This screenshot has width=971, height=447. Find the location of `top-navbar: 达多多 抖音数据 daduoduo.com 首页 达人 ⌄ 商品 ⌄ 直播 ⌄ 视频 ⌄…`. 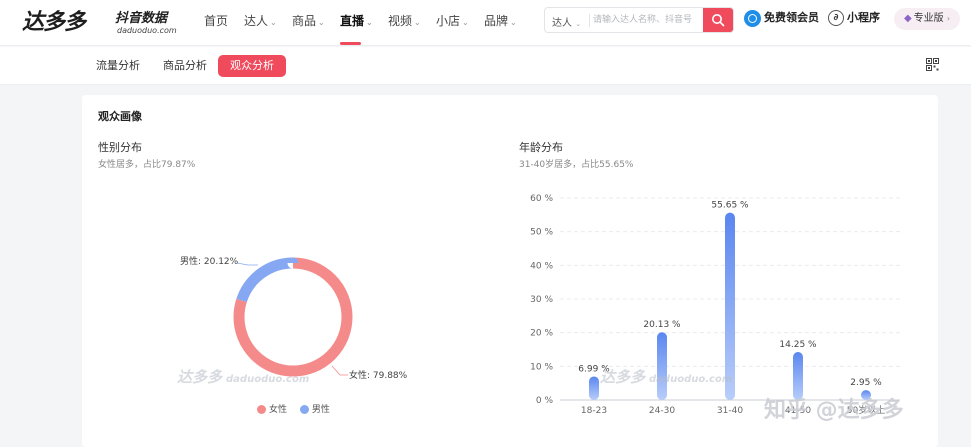

top-navbar: 达多多 抖音数据 daduoduo.com 首页 达人 ⌄ 商品 ⌄ 直播 ⌄ 视频 ⌄… is located at coordinates (485, 23).